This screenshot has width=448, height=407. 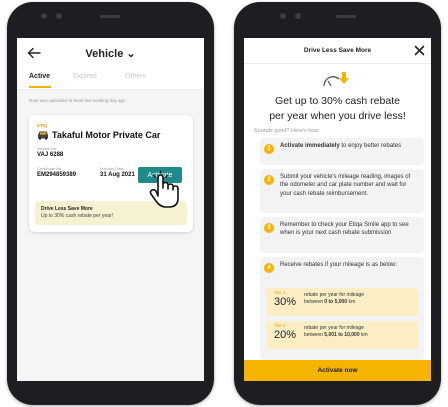 I want to click on headline-line-1: Get up to 30% cash rebate, so click(x=337, y=101).